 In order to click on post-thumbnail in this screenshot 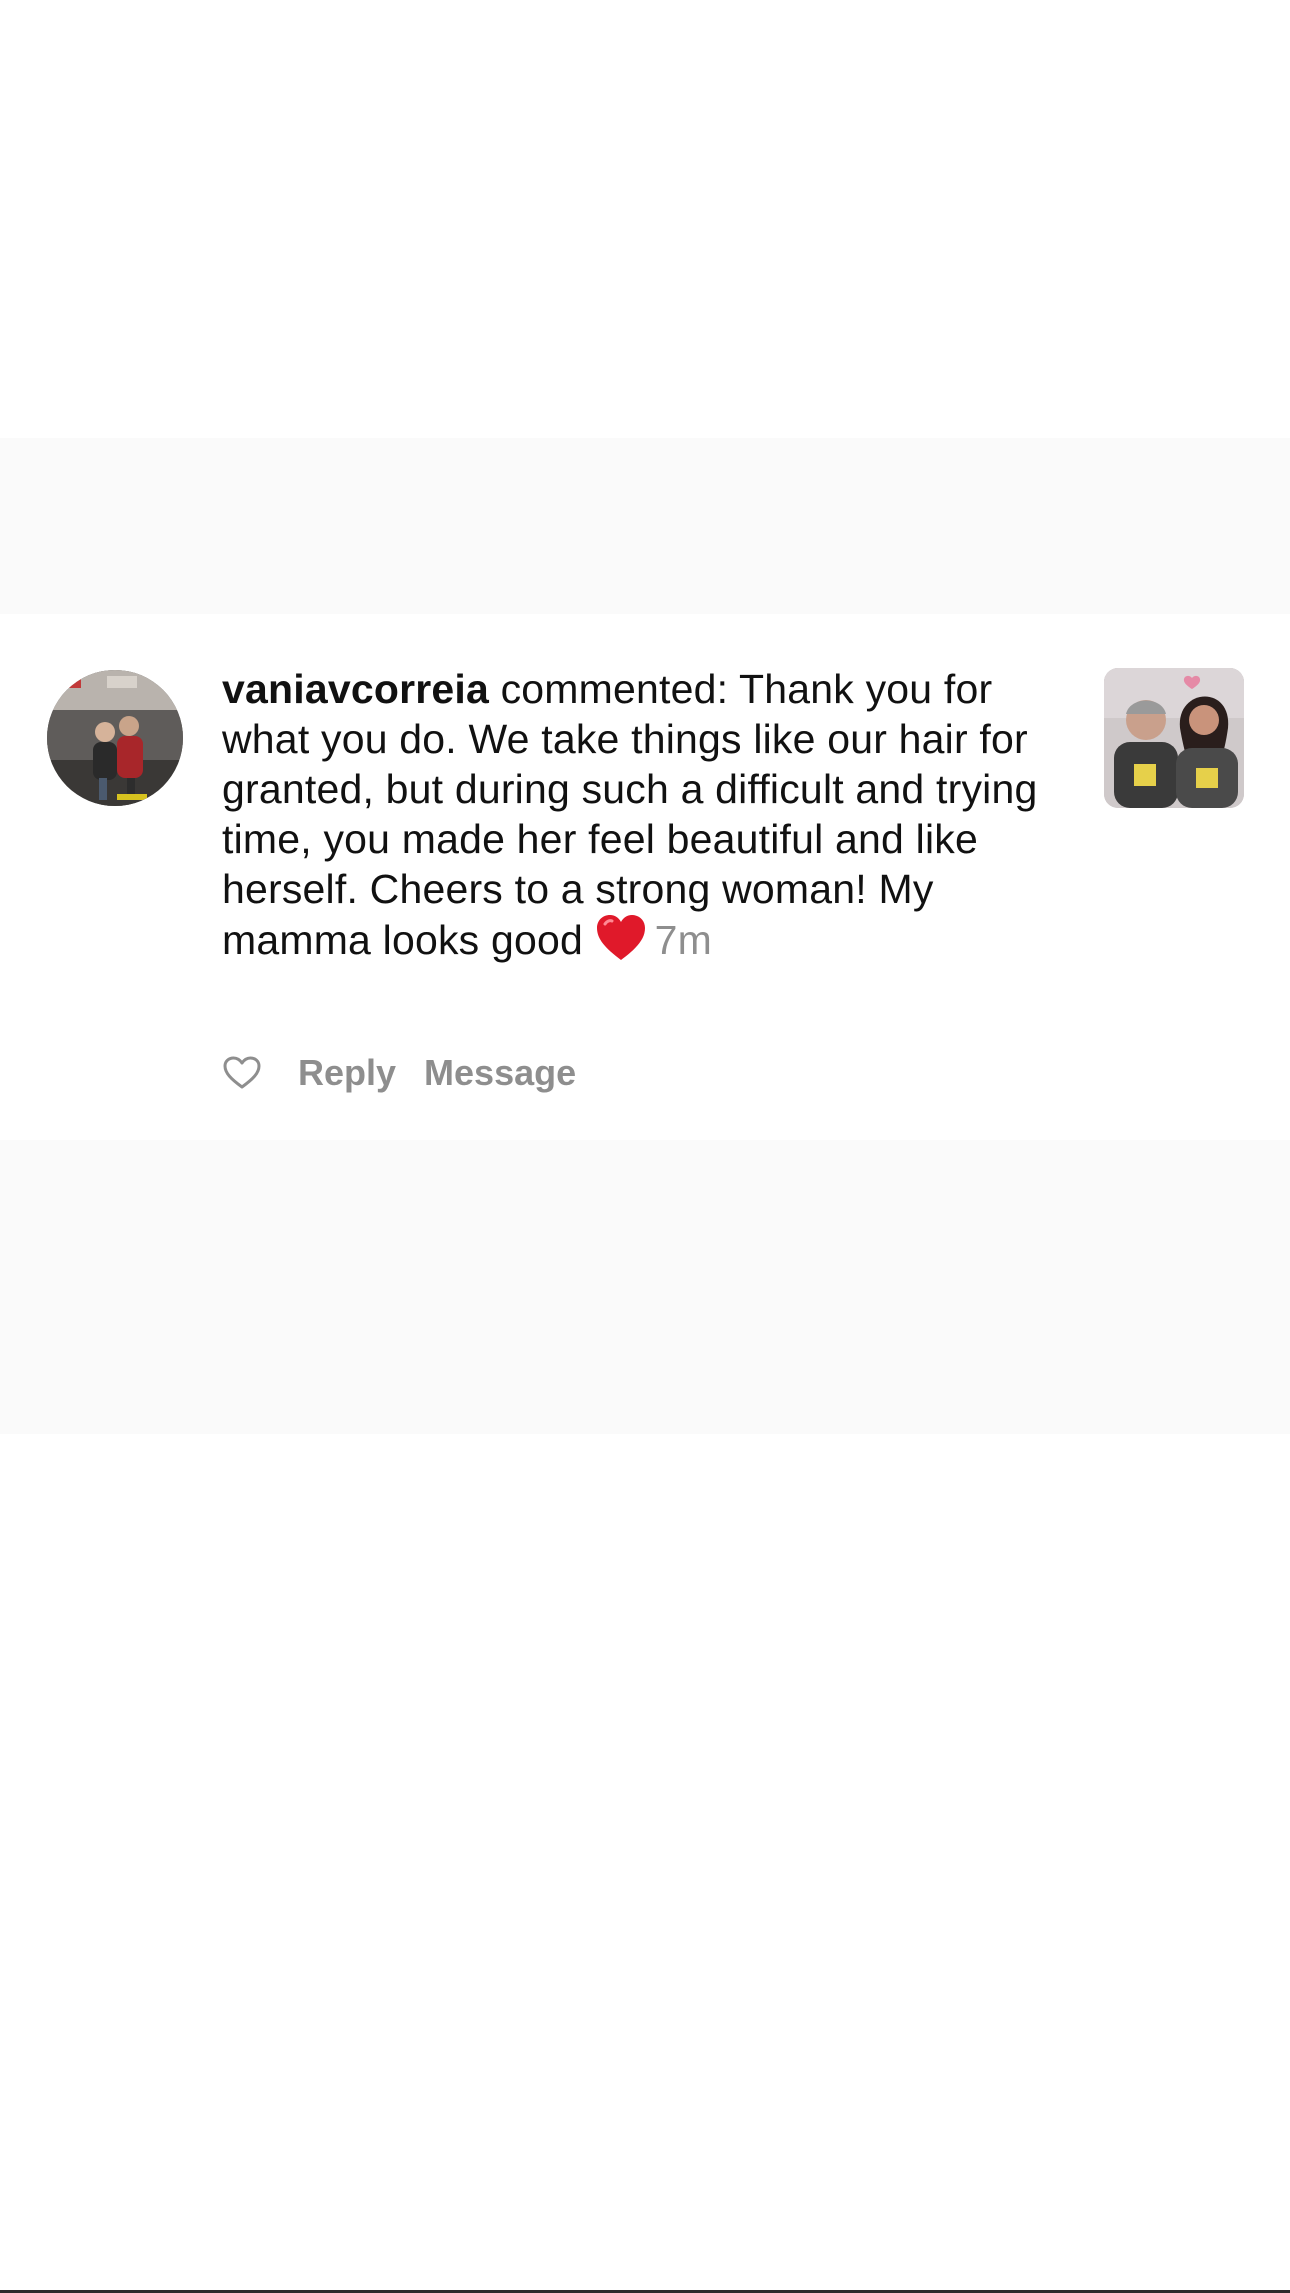, I will do `click(1174, 738)`.